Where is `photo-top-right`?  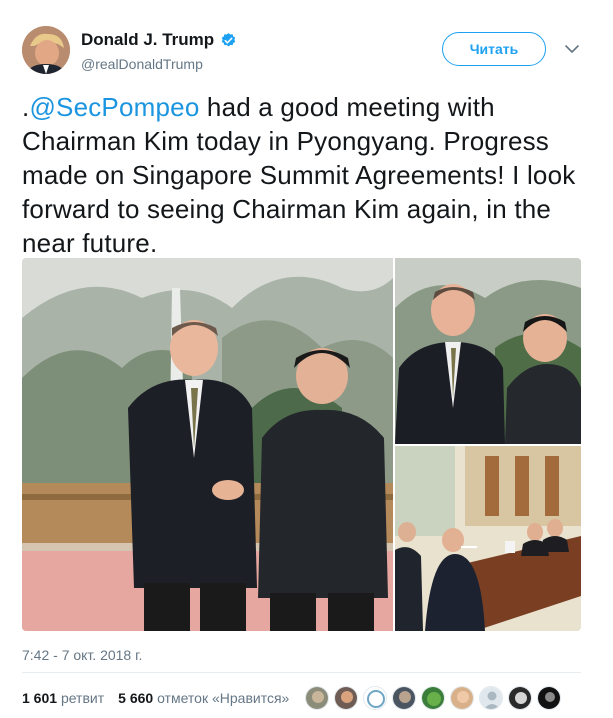
photo-top-right is located at coordinates (488, 351).